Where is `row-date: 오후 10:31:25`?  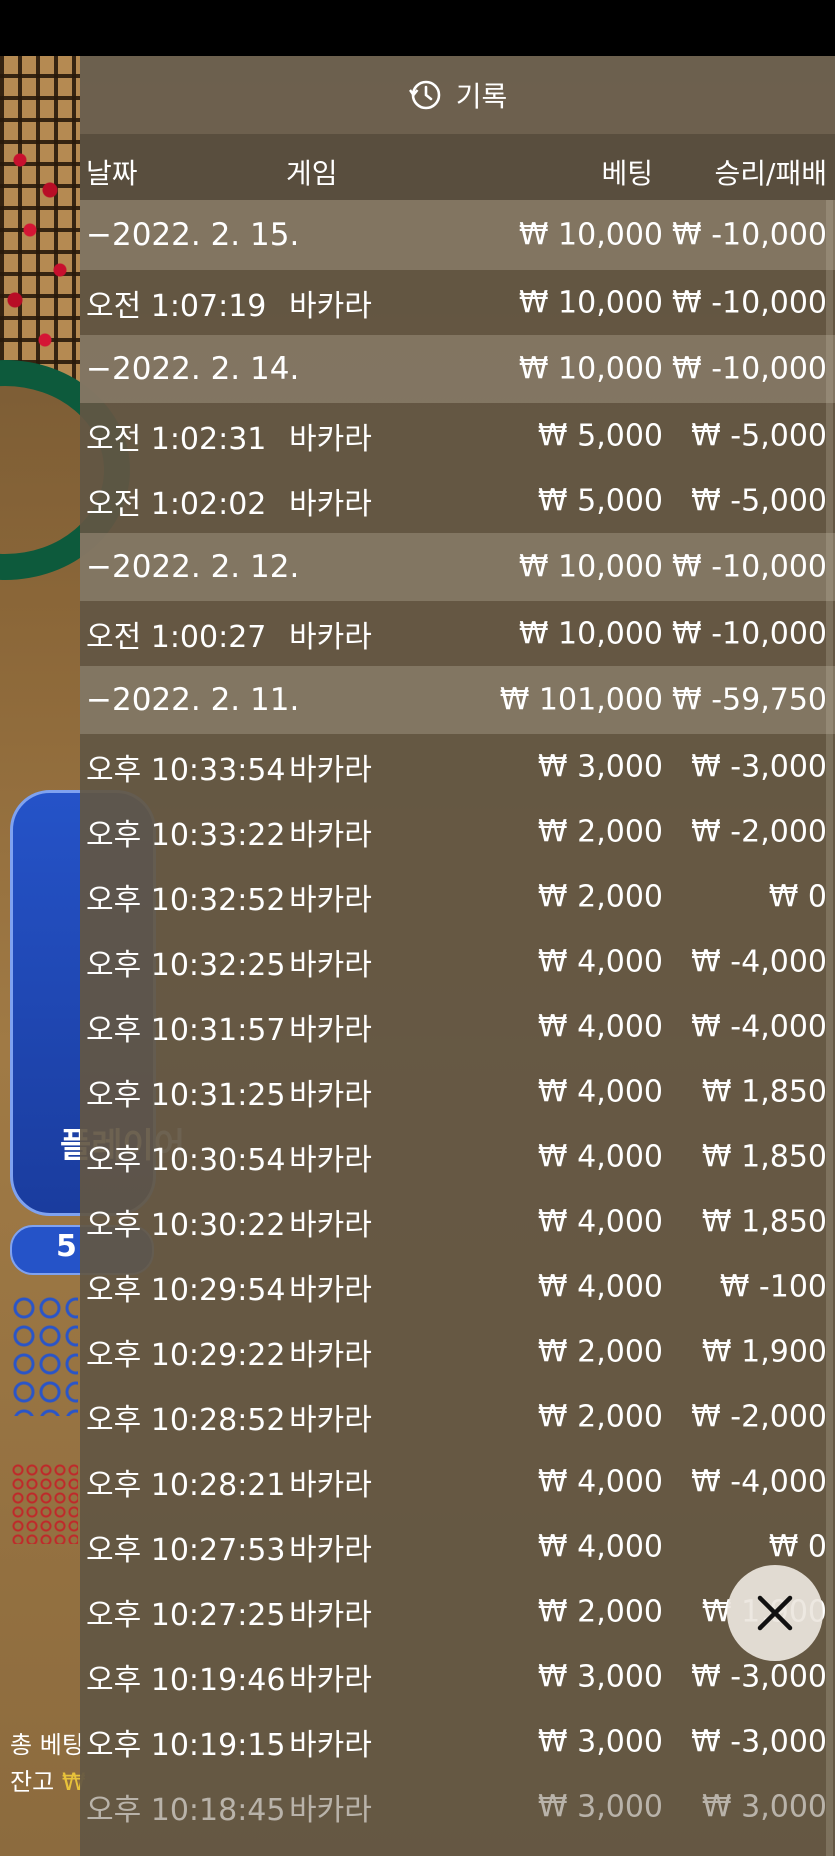
row-date: 오후 10:31:25 is located at coordinates (186, 1095).